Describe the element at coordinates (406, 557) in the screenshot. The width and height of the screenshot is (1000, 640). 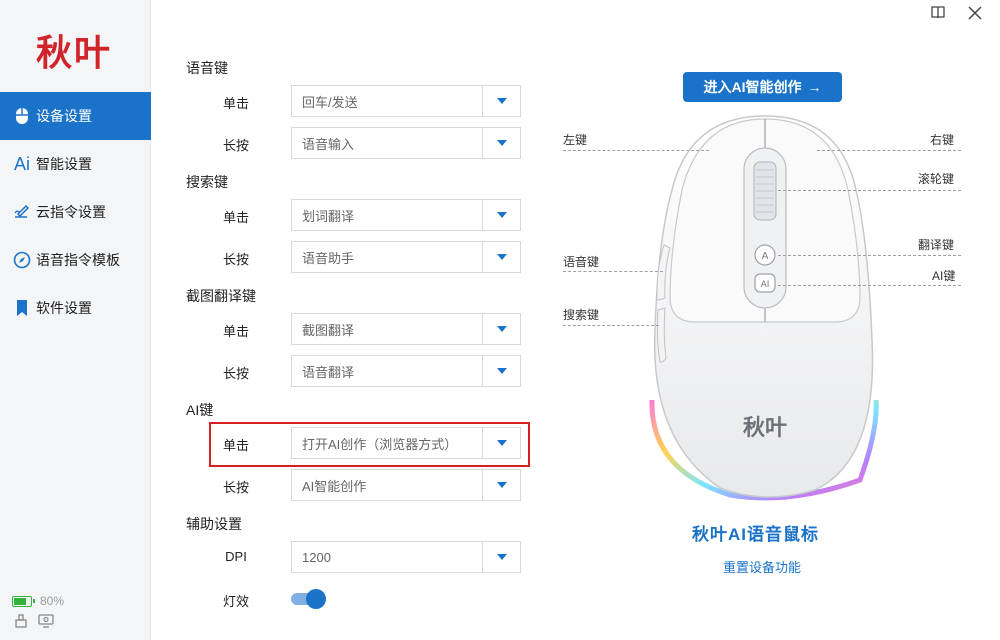
I see `dropdown-select: 1200` at that location.